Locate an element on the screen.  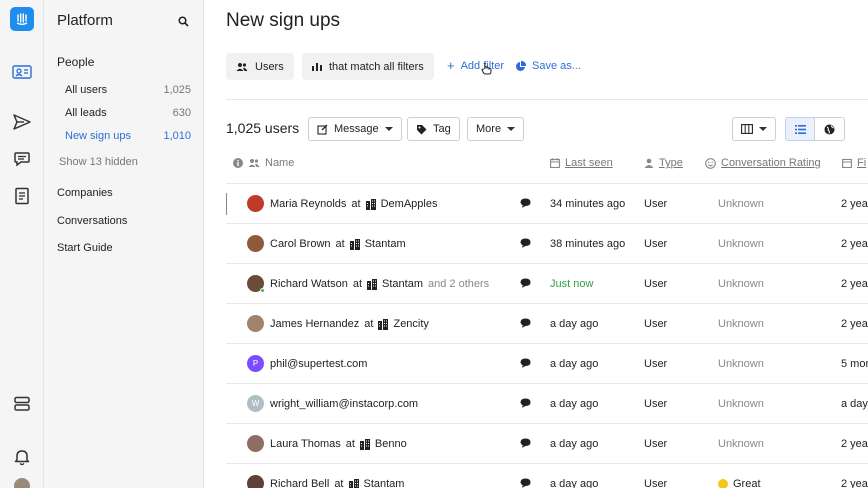
name-cell: wright_william@instacorp.com is located at coordinates (344, 404).